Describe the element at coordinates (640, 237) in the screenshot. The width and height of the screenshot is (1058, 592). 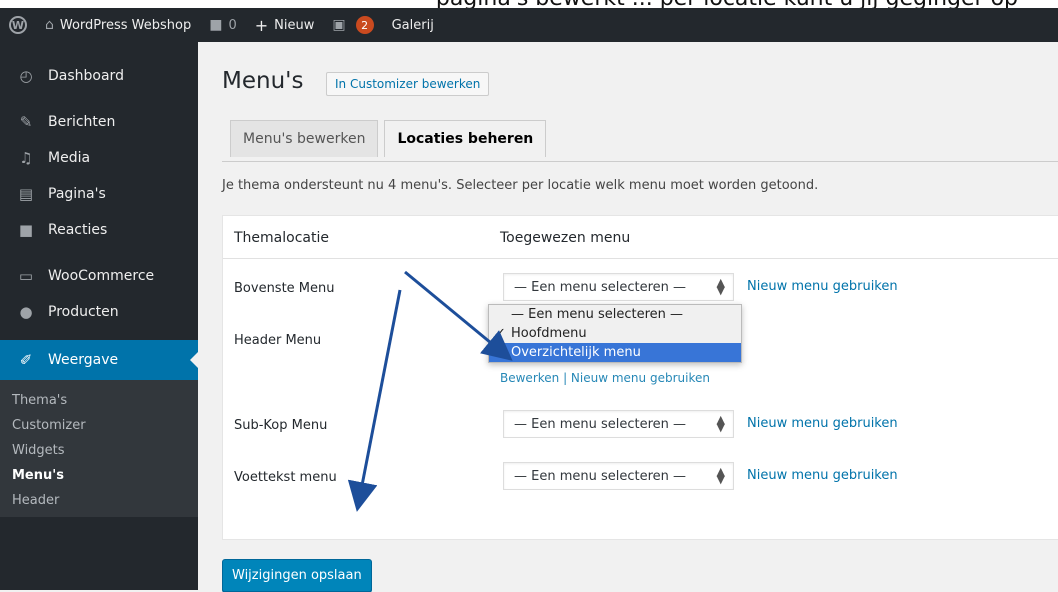
I see `table-header: Themalocatie Toegewezen menu` at that location.